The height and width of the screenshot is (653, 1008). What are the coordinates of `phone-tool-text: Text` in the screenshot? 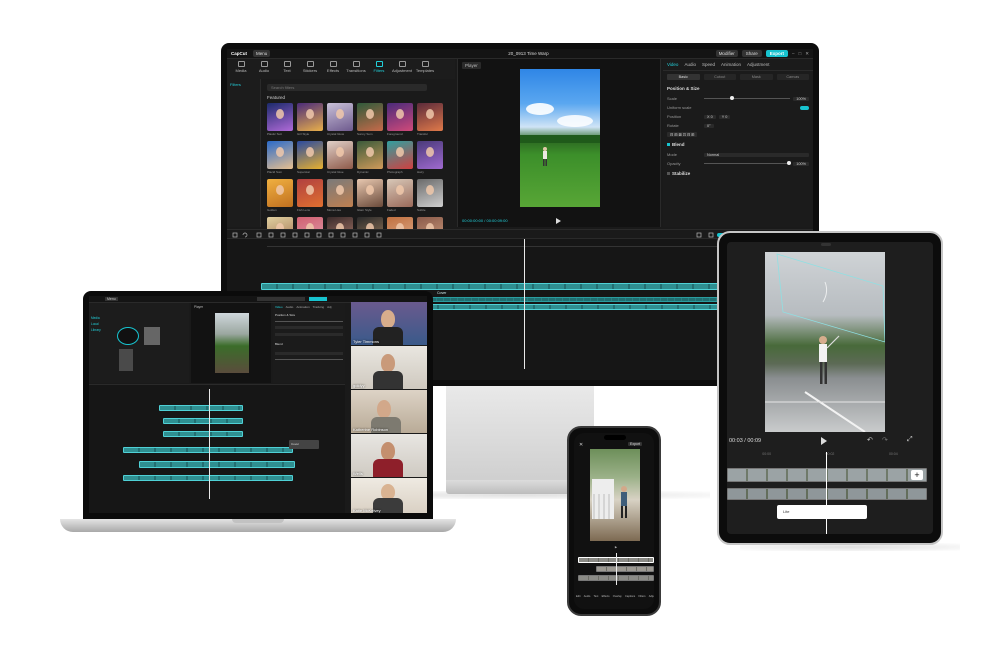 It's located at (596, 596).